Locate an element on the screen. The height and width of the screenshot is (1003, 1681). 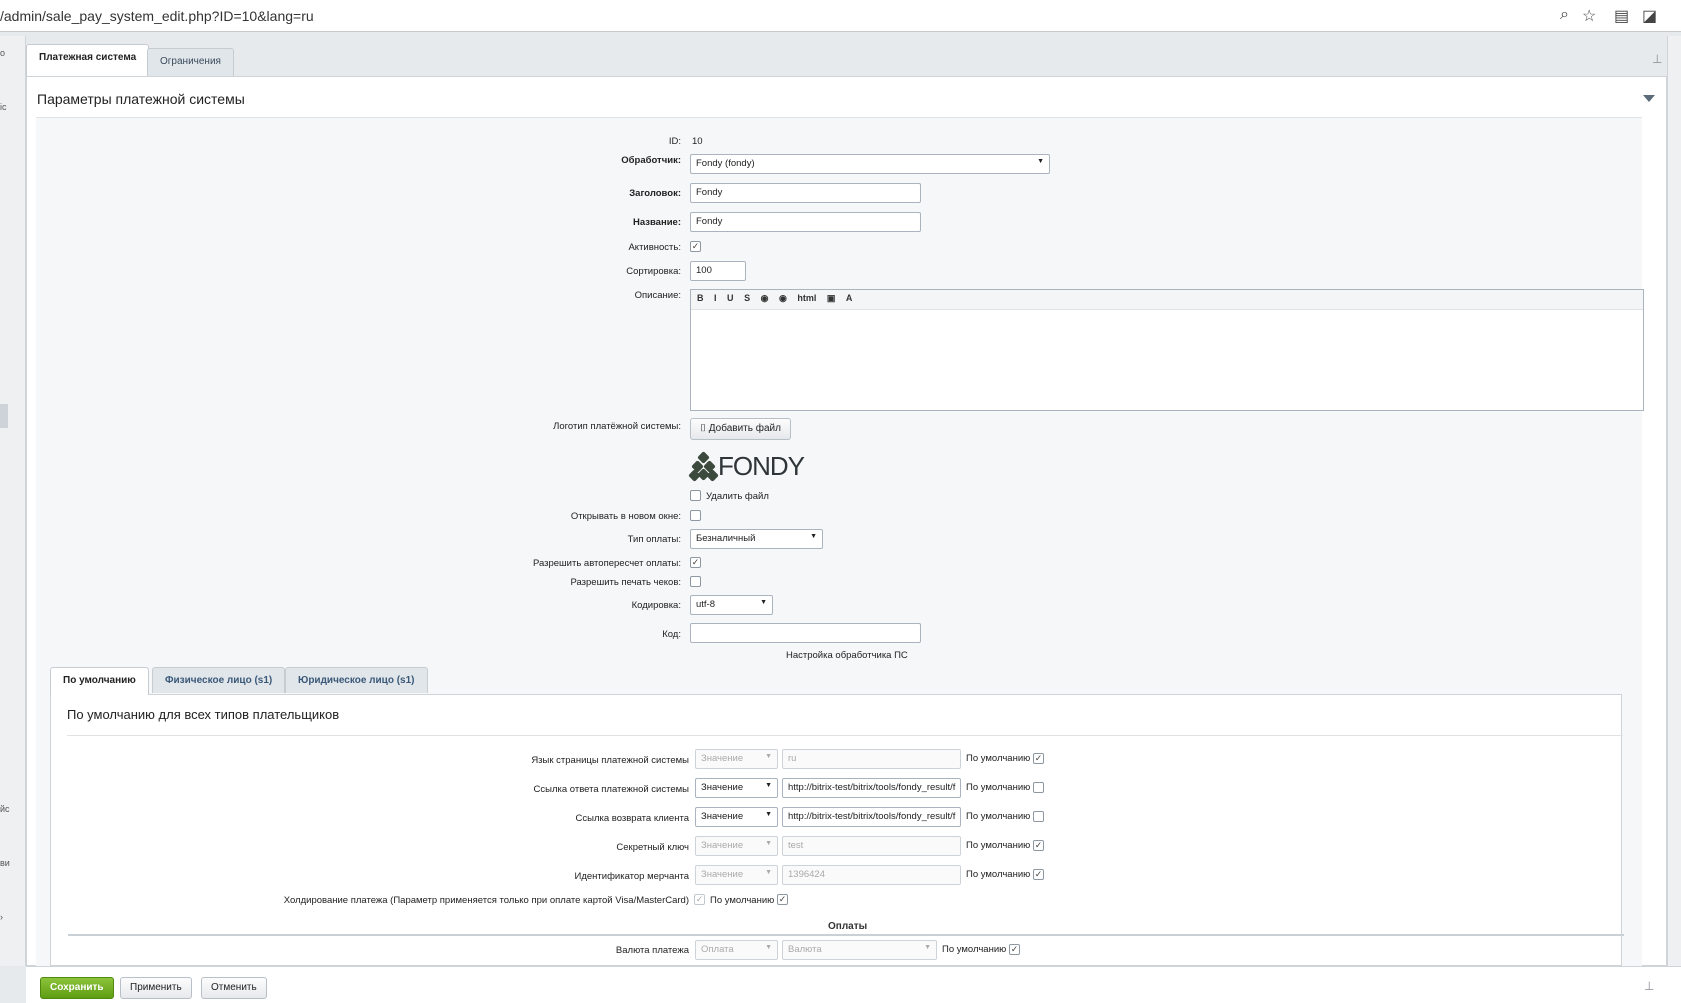
chevron-right-icon: › is located at coordinates (1, 917).